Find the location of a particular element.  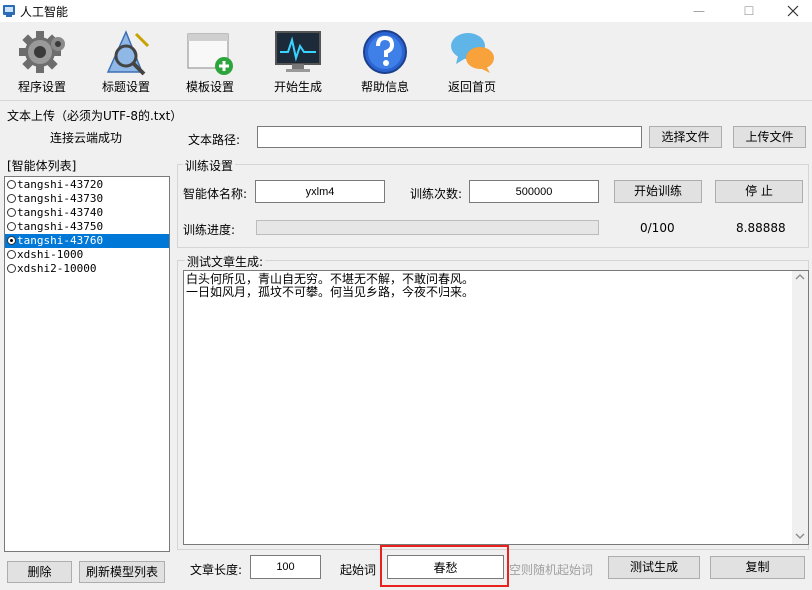

toolbar-home: 返回首页 is located at coordinates (472, 63).